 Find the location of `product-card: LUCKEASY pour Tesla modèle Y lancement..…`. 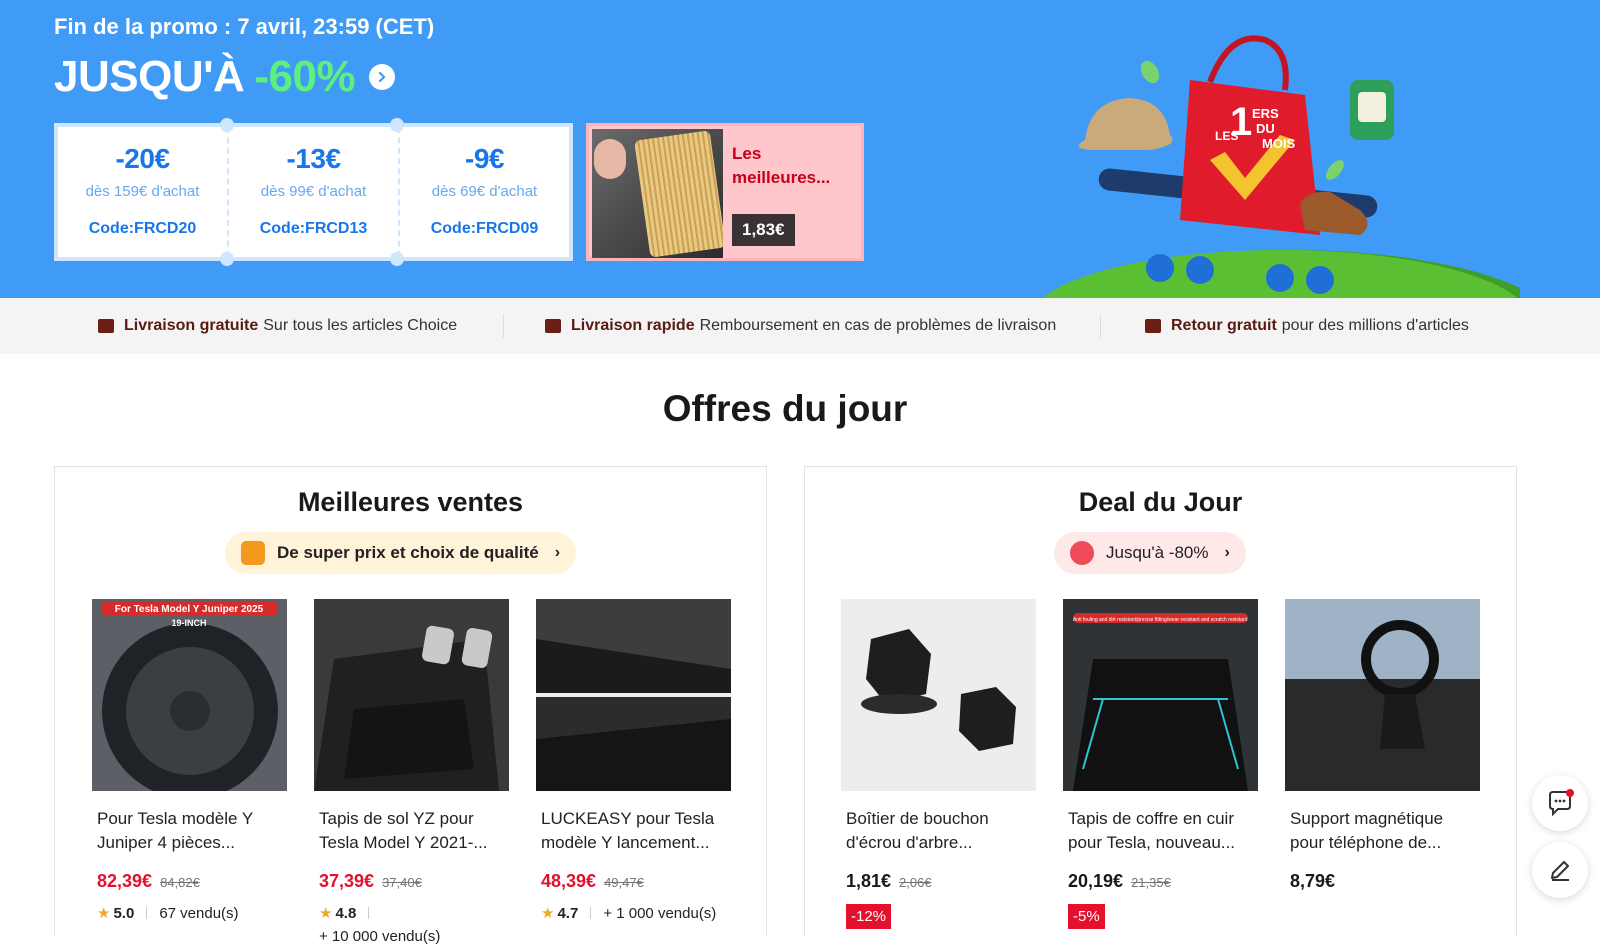

product-card: LUCKEASY pour Tesla modèle Y lancement..… is located at coordinates (633, 760).